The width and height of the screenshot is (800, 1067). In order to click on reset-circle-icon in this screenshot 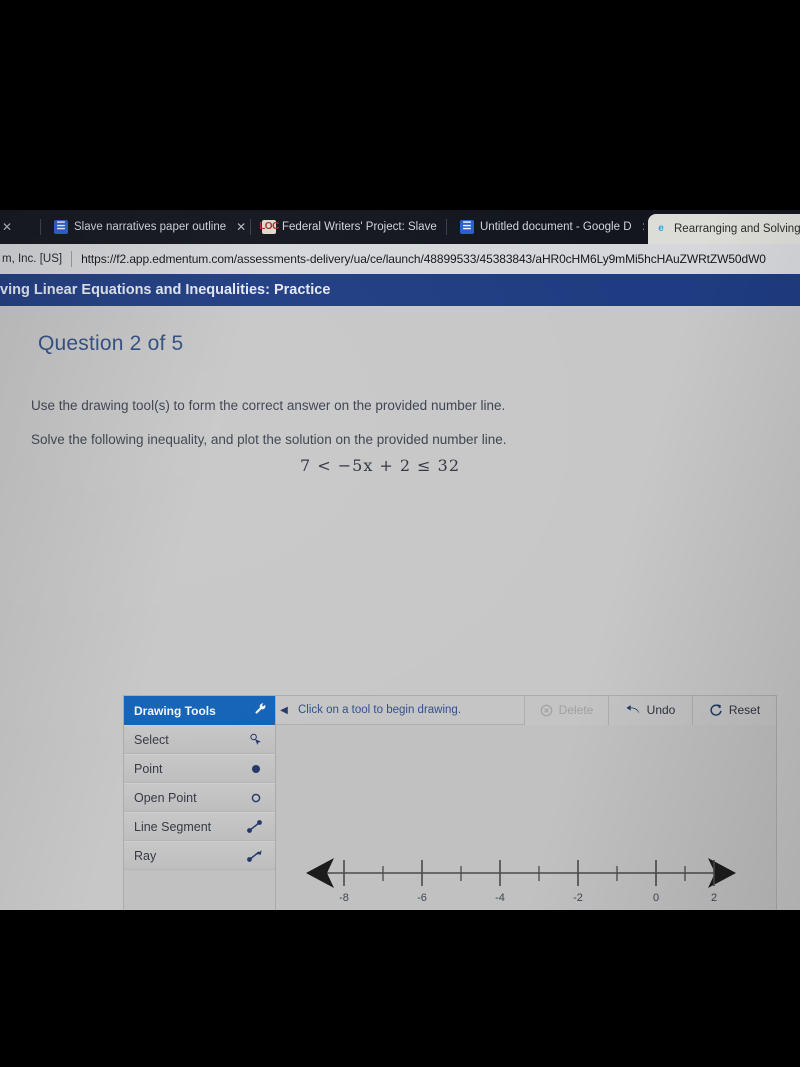, I will do `click(716, 710)`.